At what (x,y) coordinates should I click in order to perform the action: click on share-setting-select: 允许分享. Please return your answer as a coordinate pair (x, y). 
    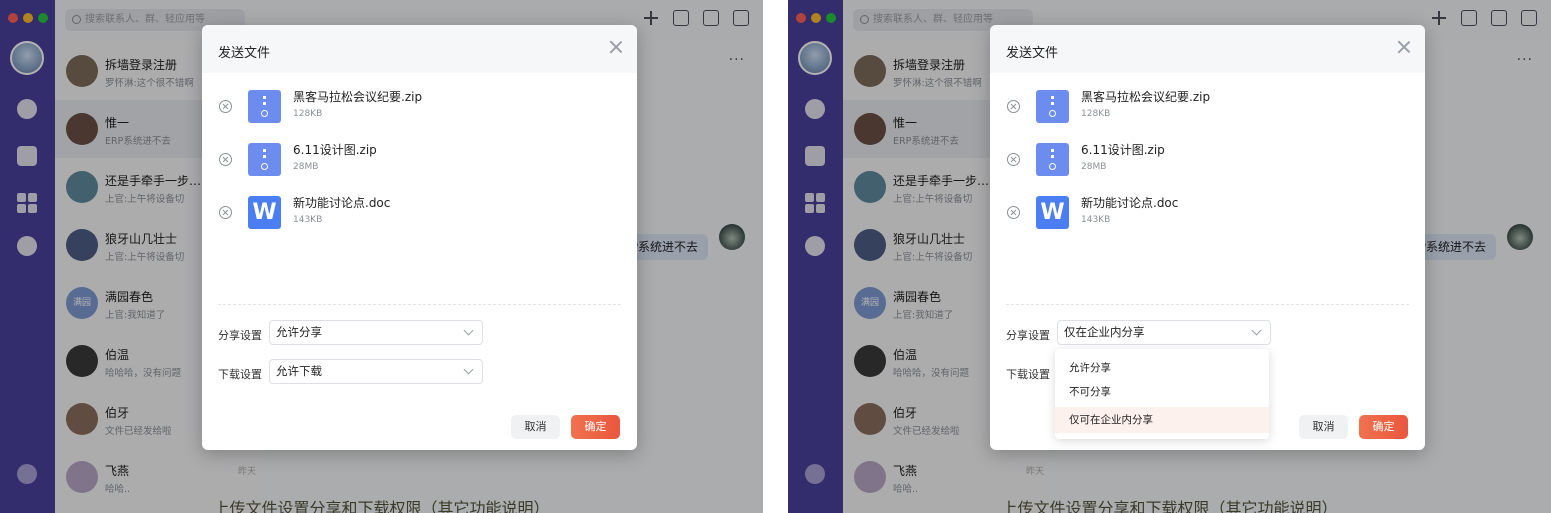
    Looking at the image, I should click on (376, 332).